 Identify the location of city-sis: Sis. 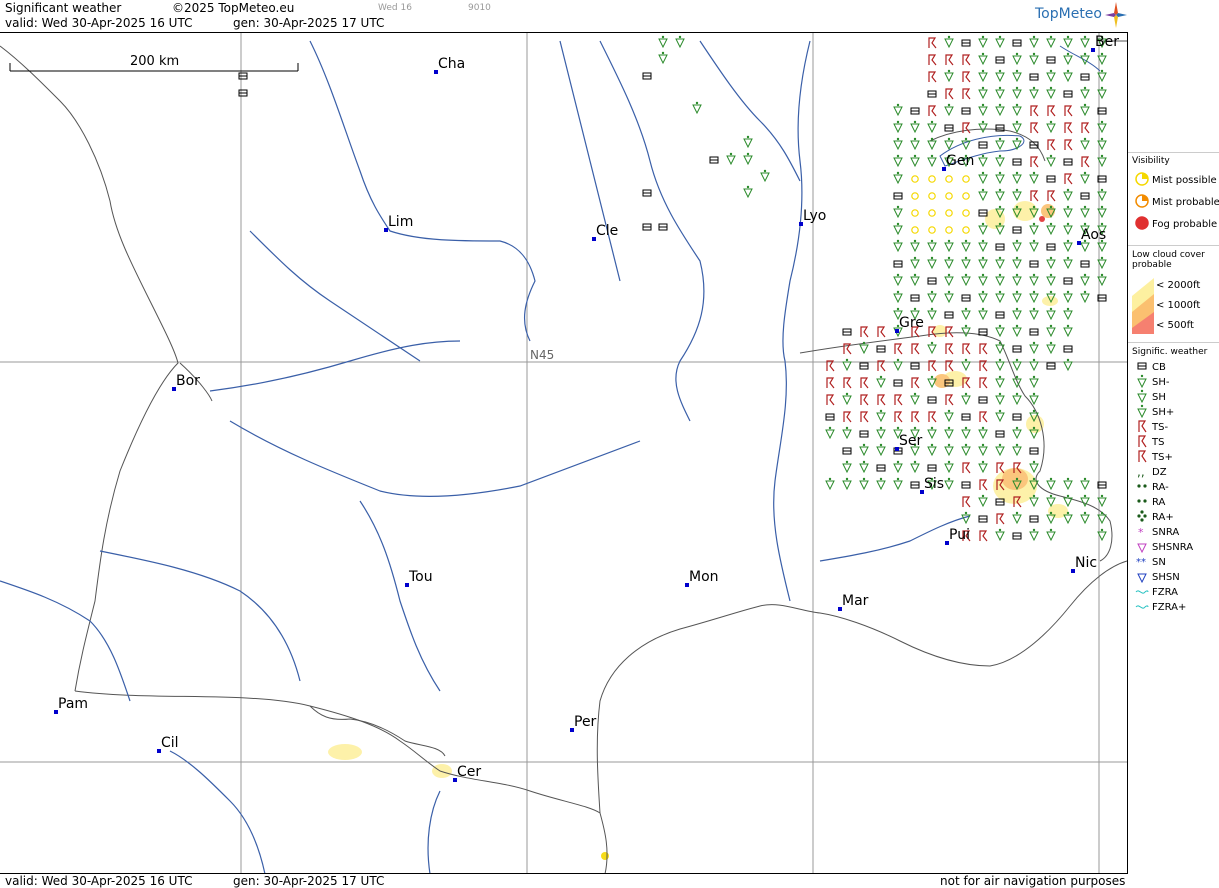
(932, 485).